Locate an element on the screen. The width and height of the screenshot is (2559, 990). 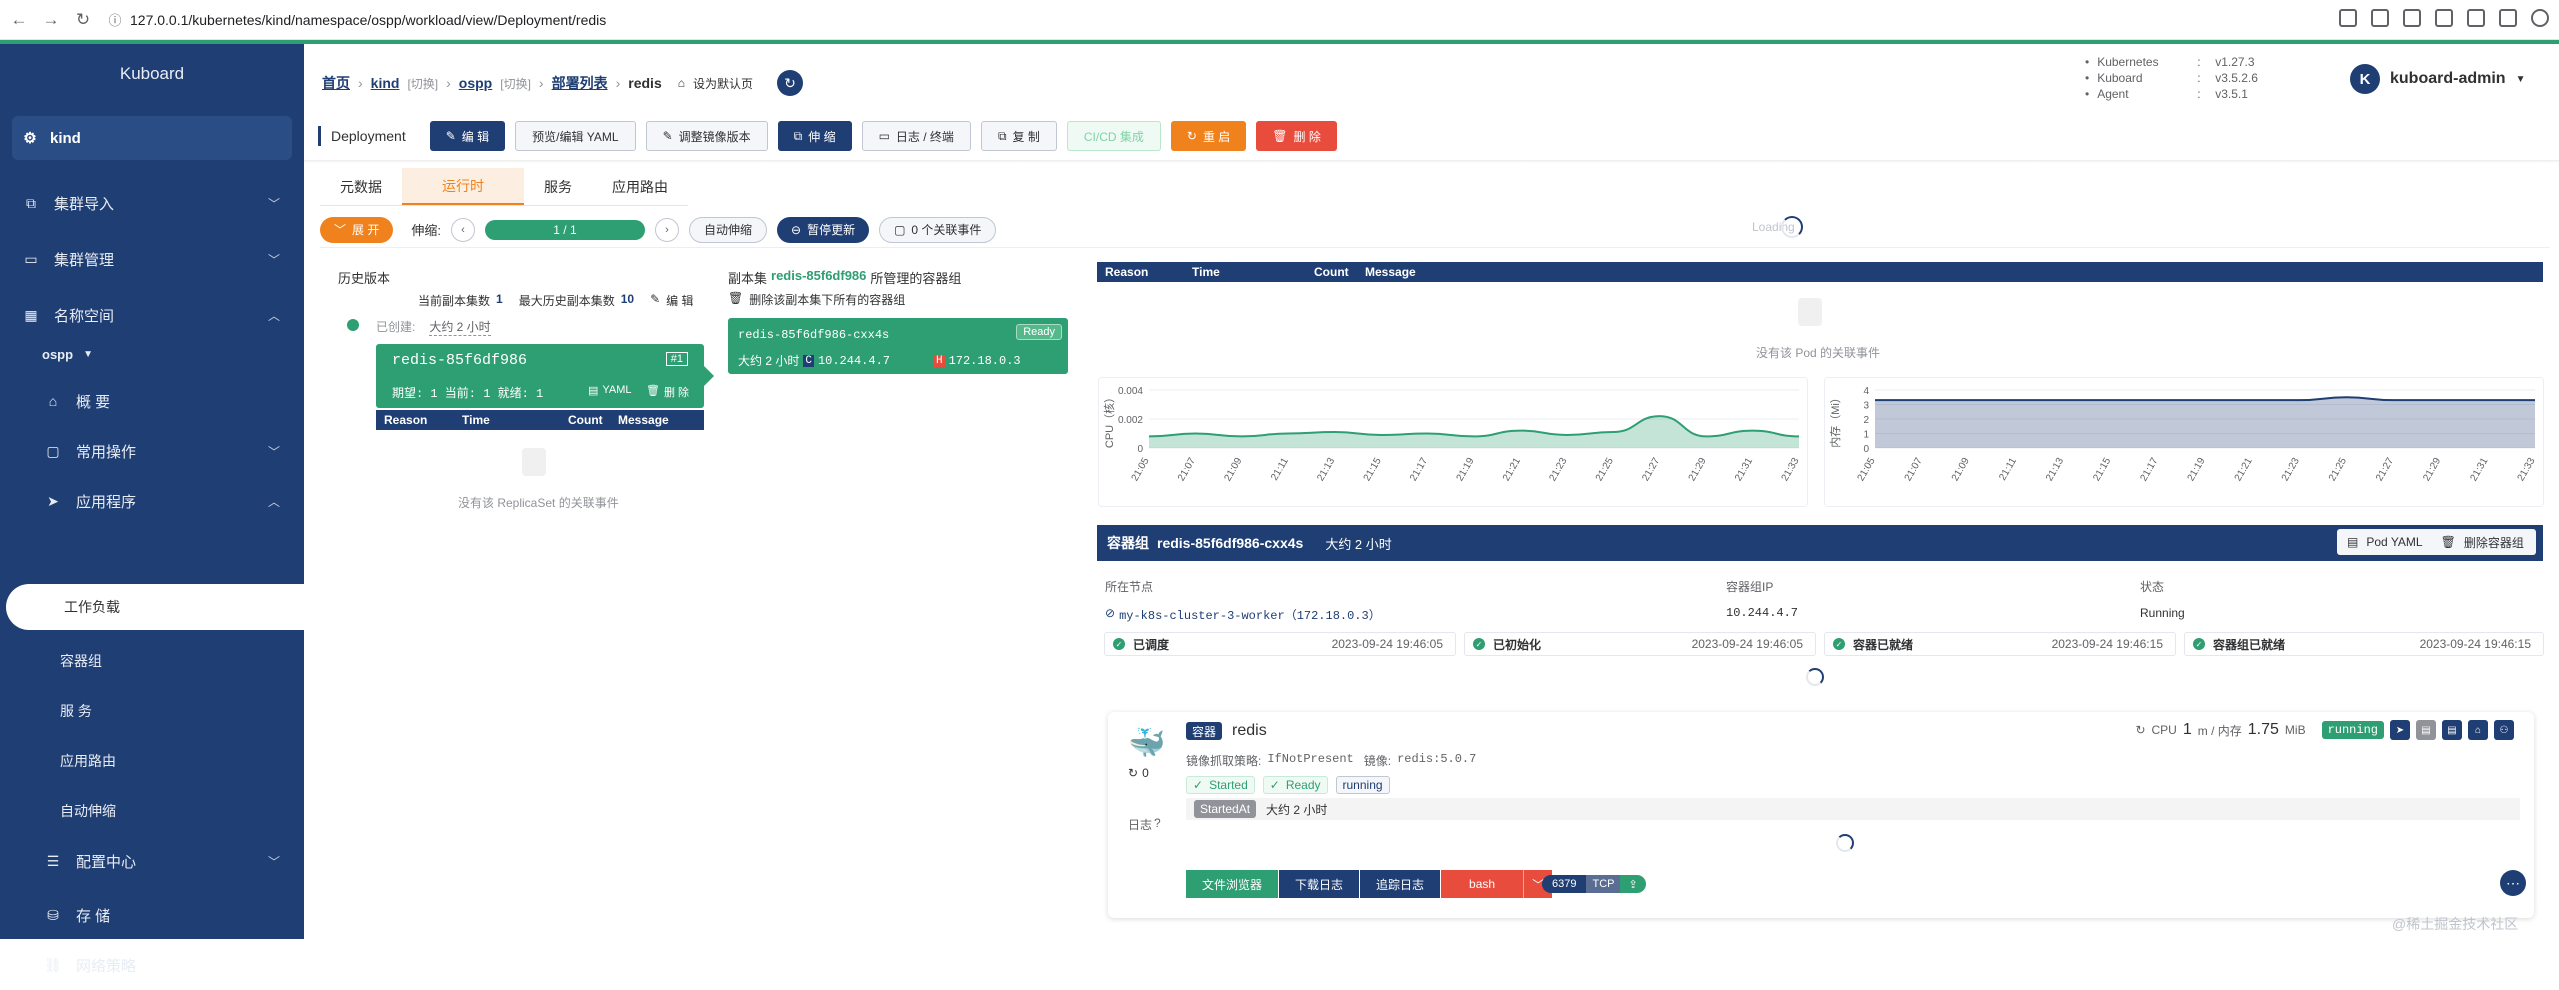
adjust-image-button: ✎调整镜像版本 is located at coordinates (707, 136).